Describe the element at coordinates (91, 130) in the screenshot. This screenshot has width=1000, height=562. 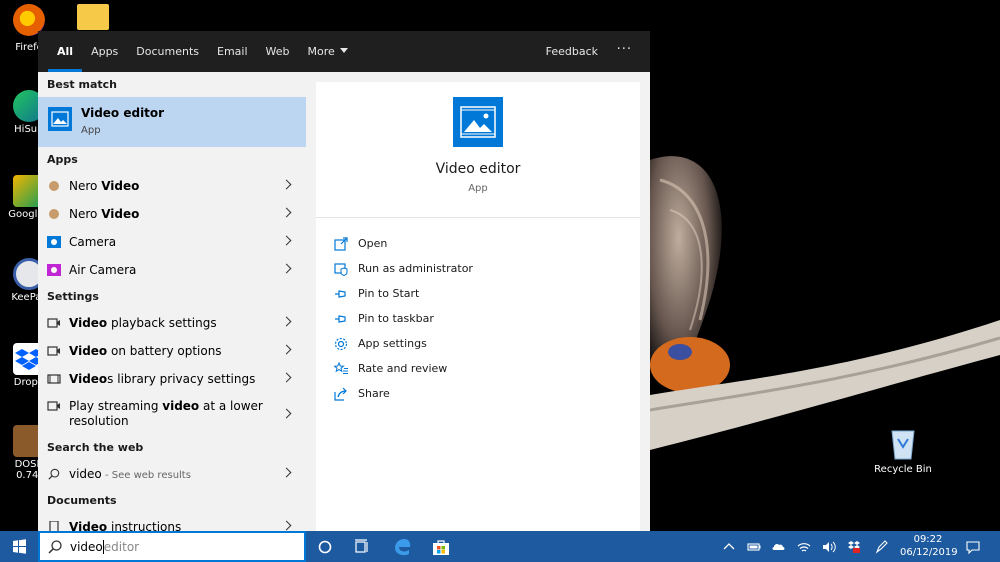
I see `best-match-type: App` at that location.